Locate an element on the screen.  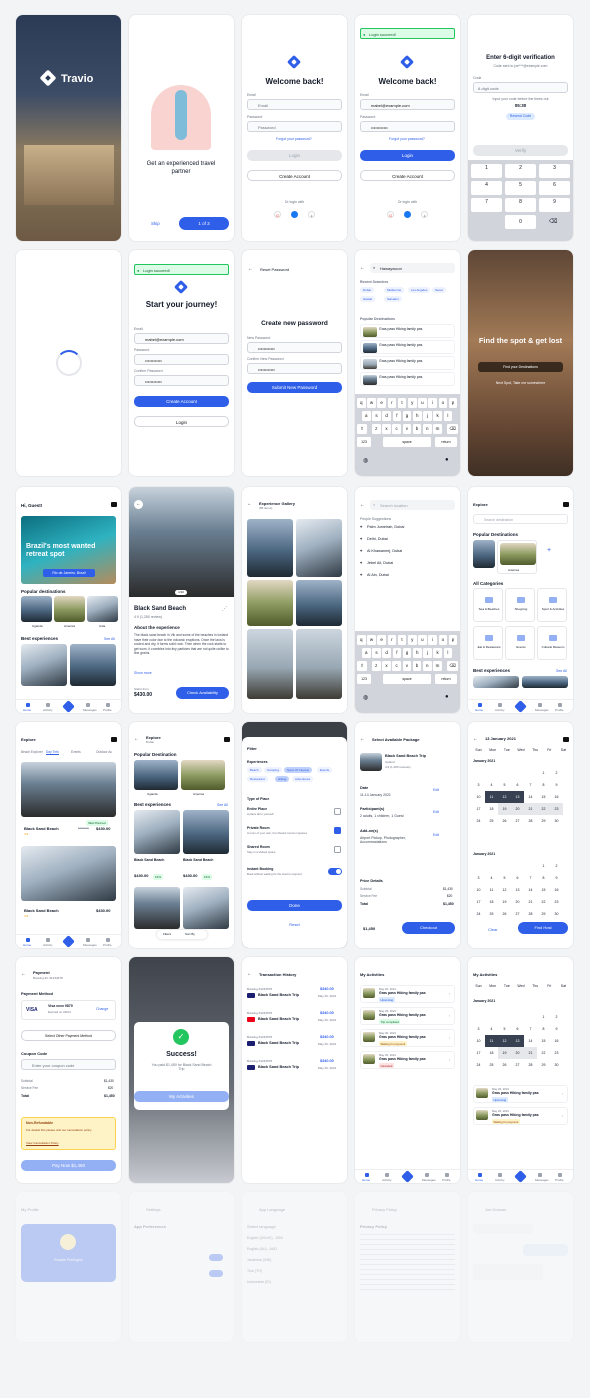
return-key: return is located at coordinates (446, 442).